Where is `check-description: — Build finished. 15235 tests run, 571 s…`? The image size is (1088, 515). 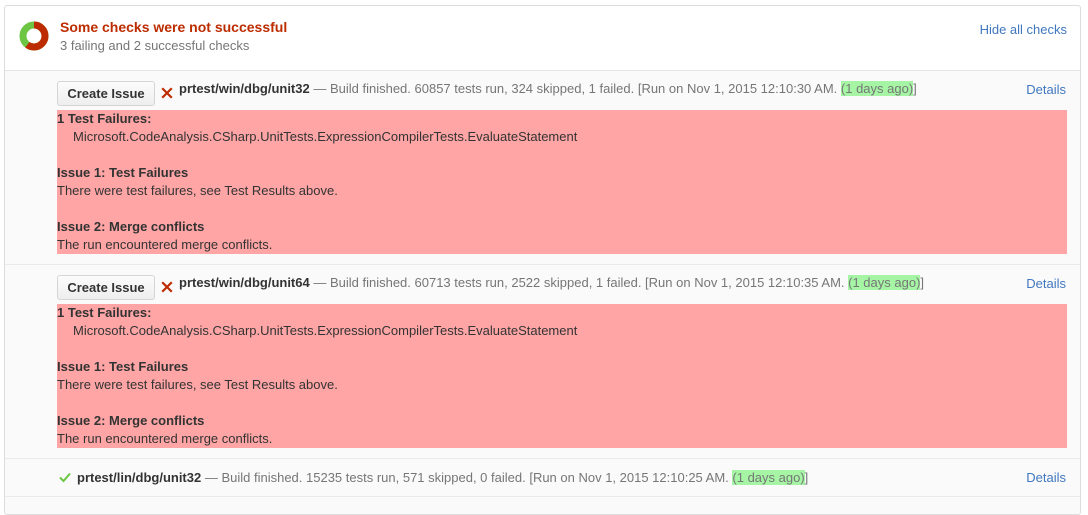 check-description: — Build finished. 15235 tests run, 571 s… is located at coordinates (467, 477).